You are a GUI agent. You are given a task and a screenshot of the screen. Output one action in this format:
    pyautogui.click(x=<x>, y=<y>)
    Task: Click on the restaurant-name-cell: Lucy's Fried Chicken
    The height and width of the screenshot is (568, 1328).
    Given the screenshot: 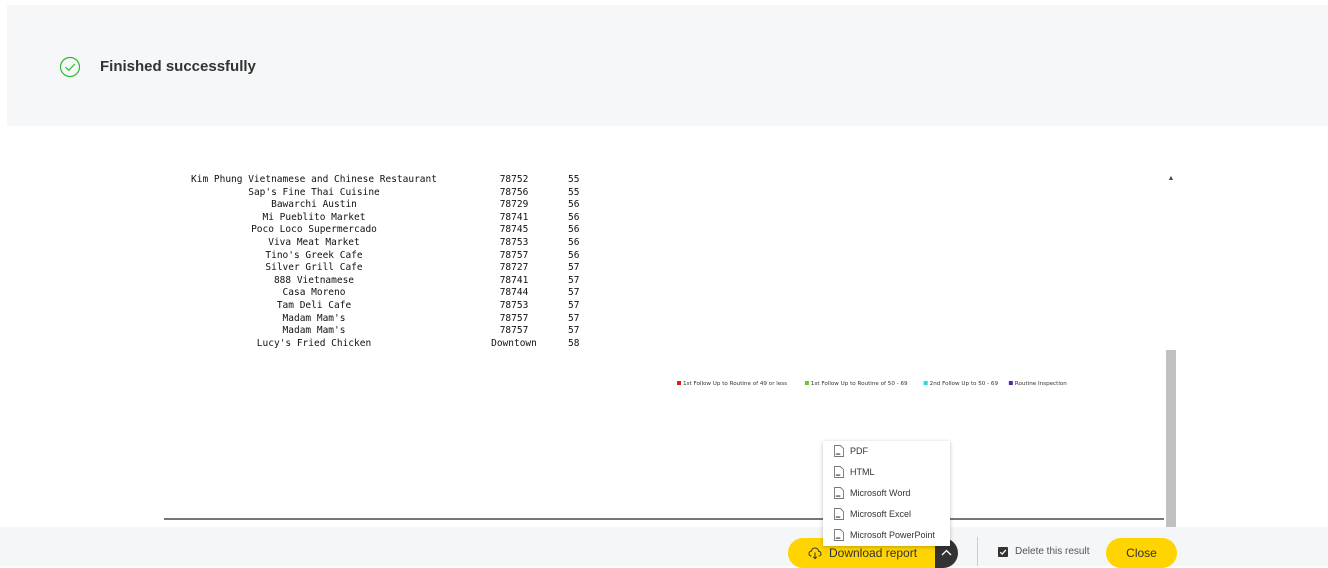 What is the action you would take?
    pyautogui.click(x=314, y=343)
    